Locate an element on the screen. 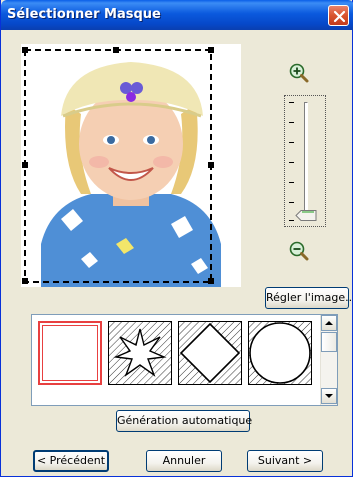  zoom-out-icon is located at coordinates (299, 251).